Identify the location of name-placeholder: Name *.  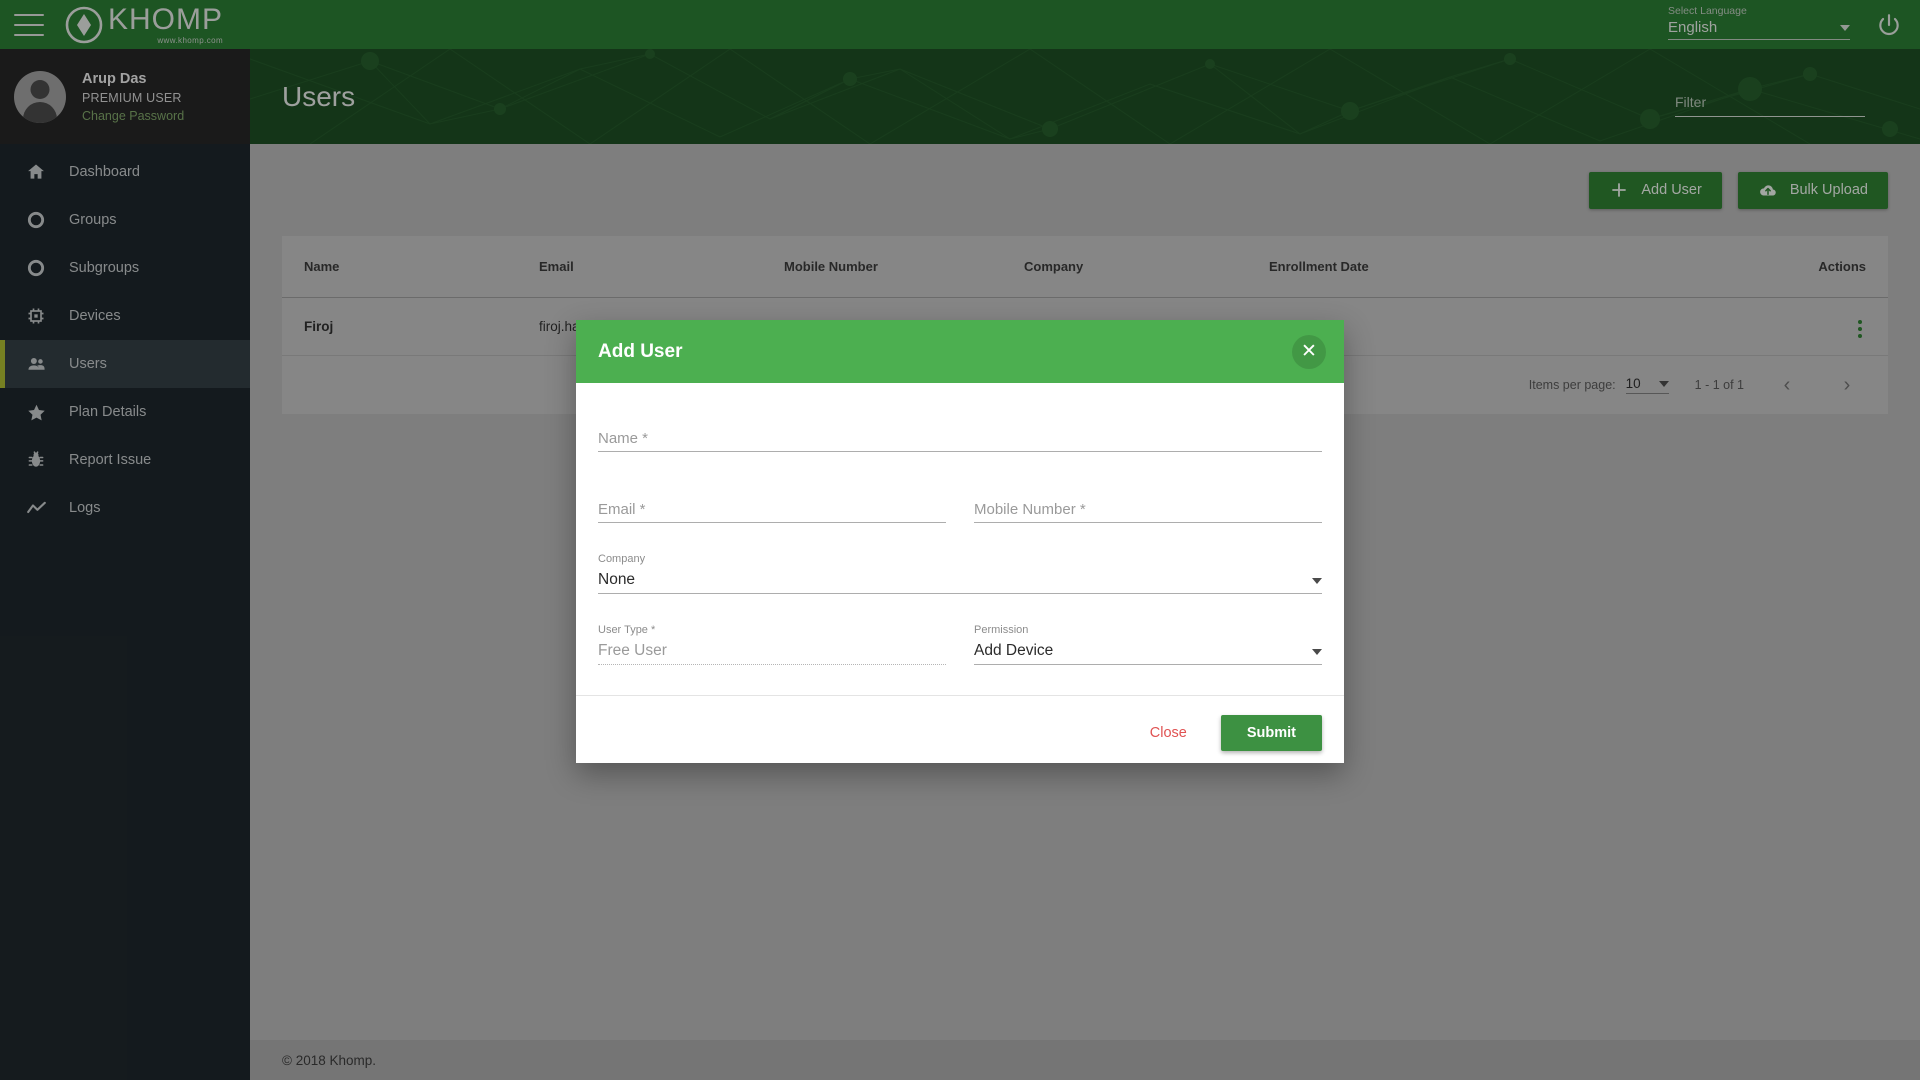
(623, 438).